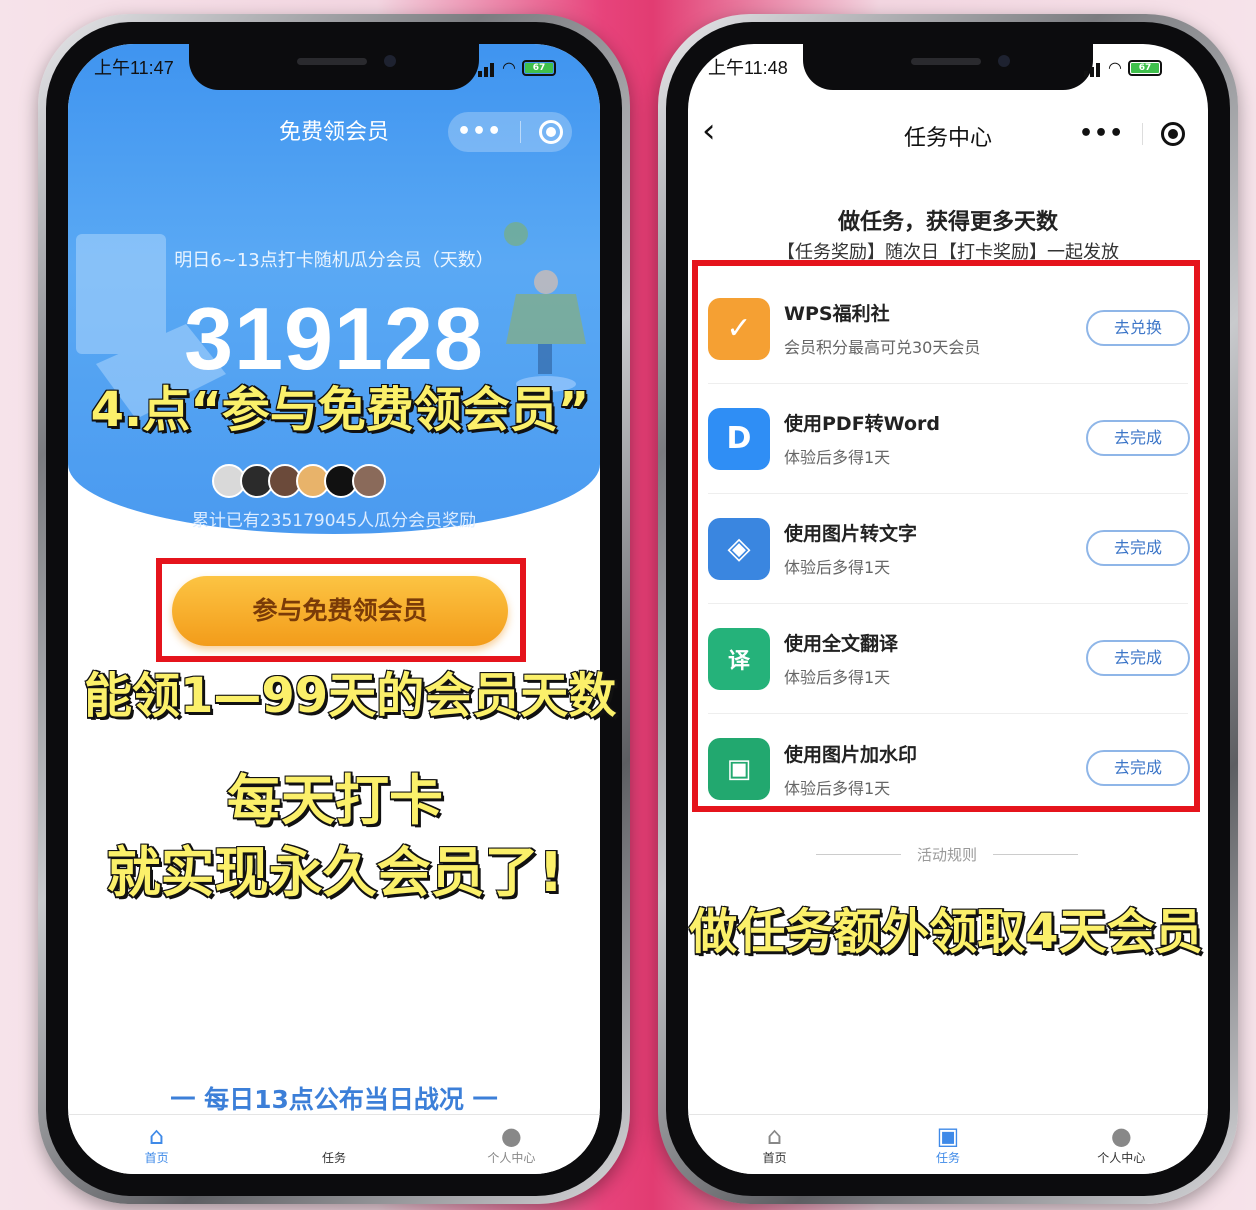  Describe the element at coordinates (949, 659) in the screenshot. I see `task-item-translate: 译 使用全文翻译 体验后多得1天 去完成` at that location.